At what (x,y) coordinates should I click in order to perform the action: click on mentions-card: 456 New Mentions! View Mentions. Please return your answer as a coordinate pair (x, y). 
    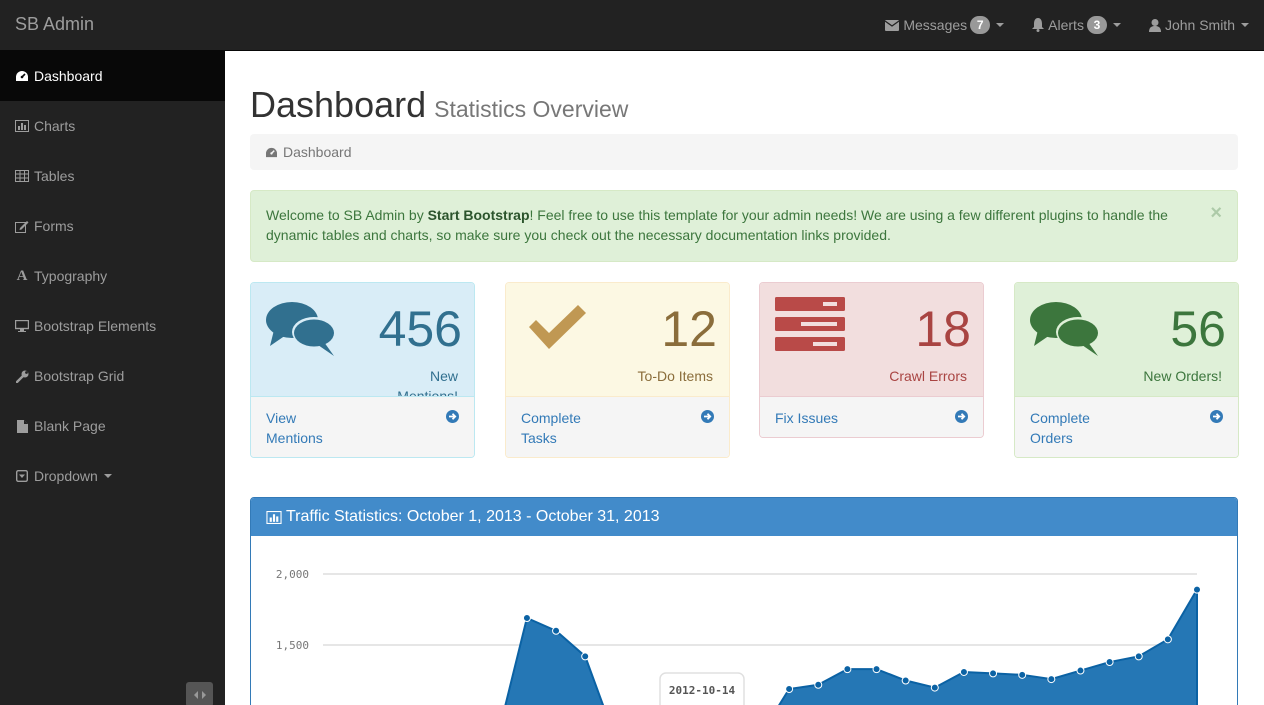
    Looking at the image, I should click on (362, 370).